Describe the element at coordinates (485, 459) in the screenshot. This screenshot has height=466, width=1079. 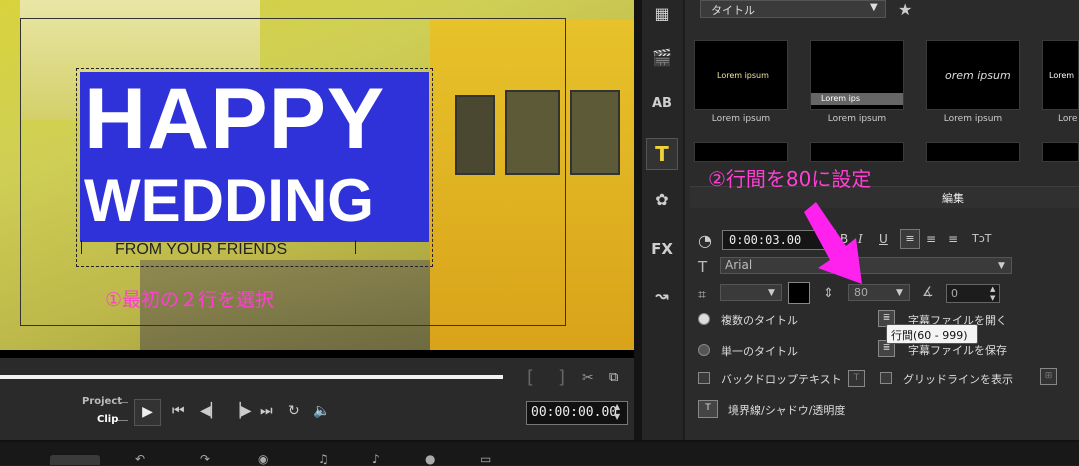
I see `subtitle-editor-icon: ▭` at that location.